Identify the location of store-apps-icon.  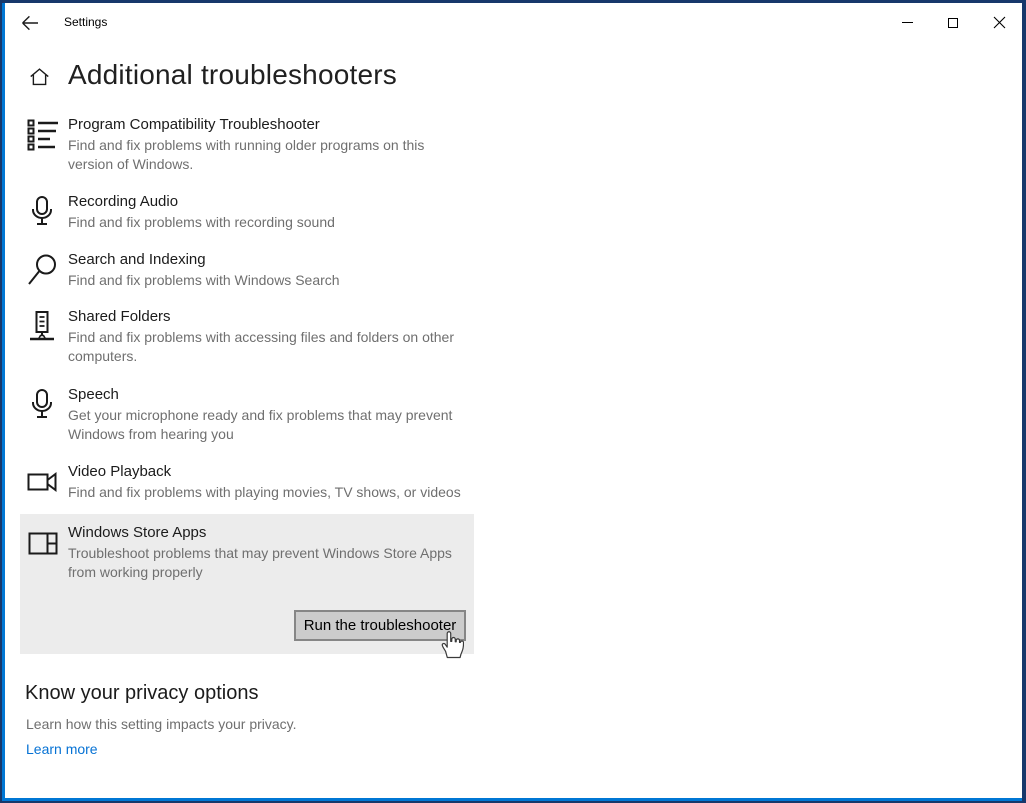
(47, 552).